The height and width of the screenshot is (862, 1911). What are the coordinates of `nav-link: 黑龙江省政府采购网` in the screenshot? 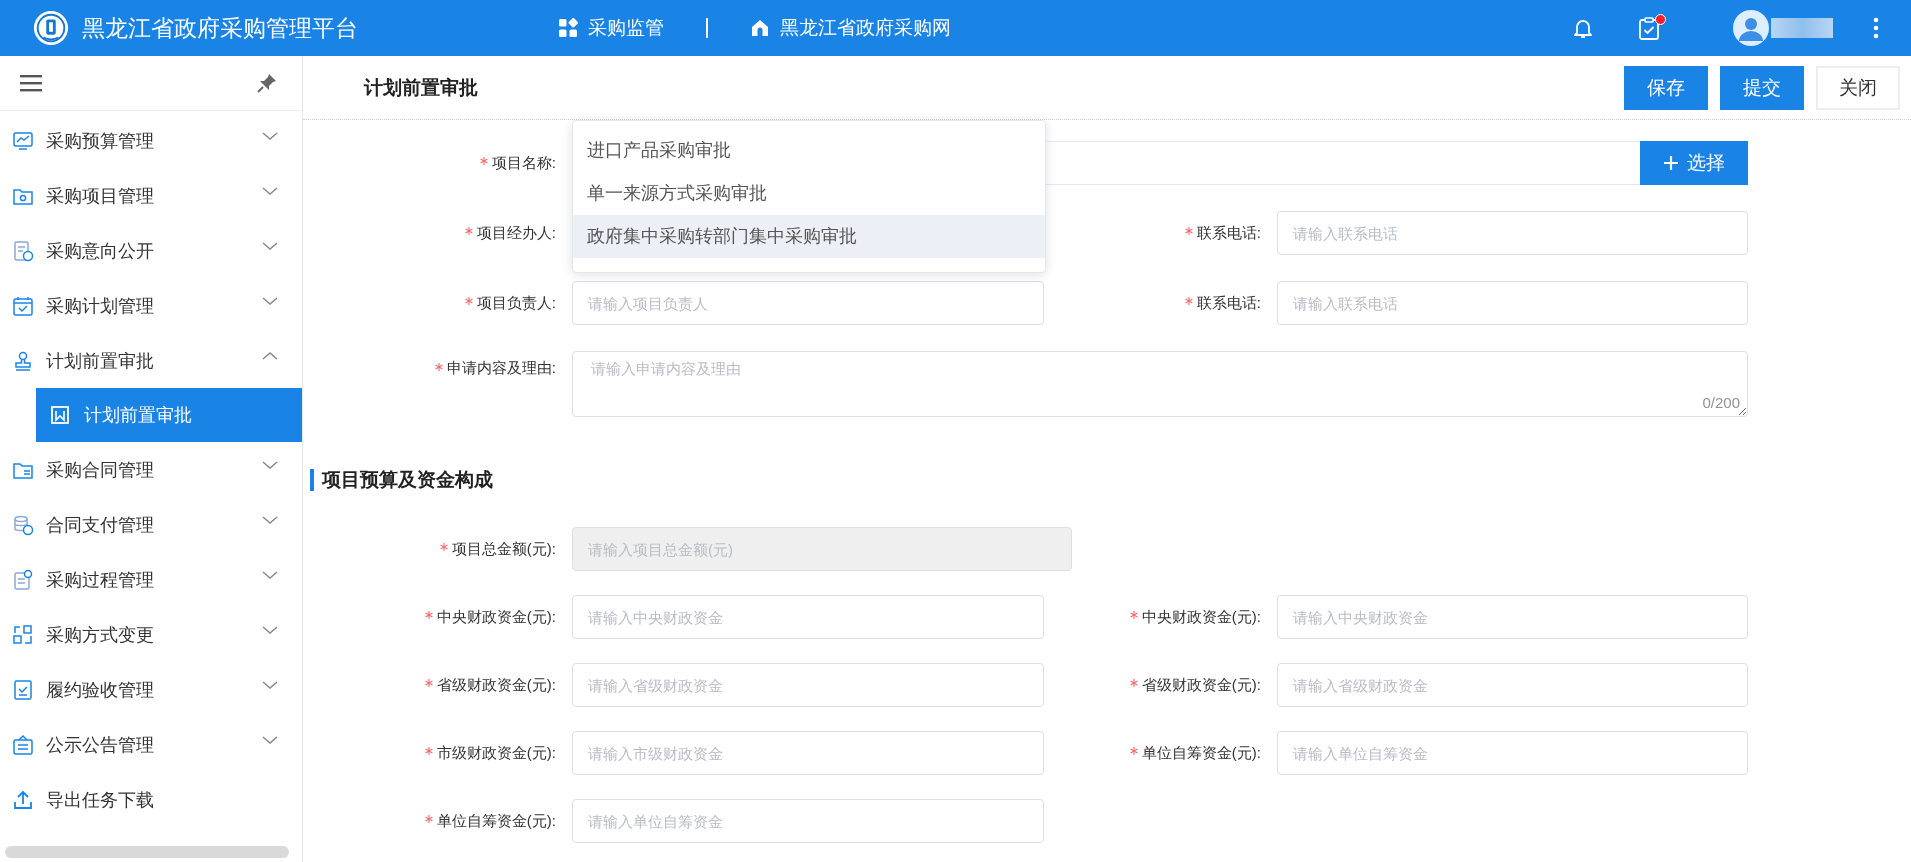 It's located at (850, 28).